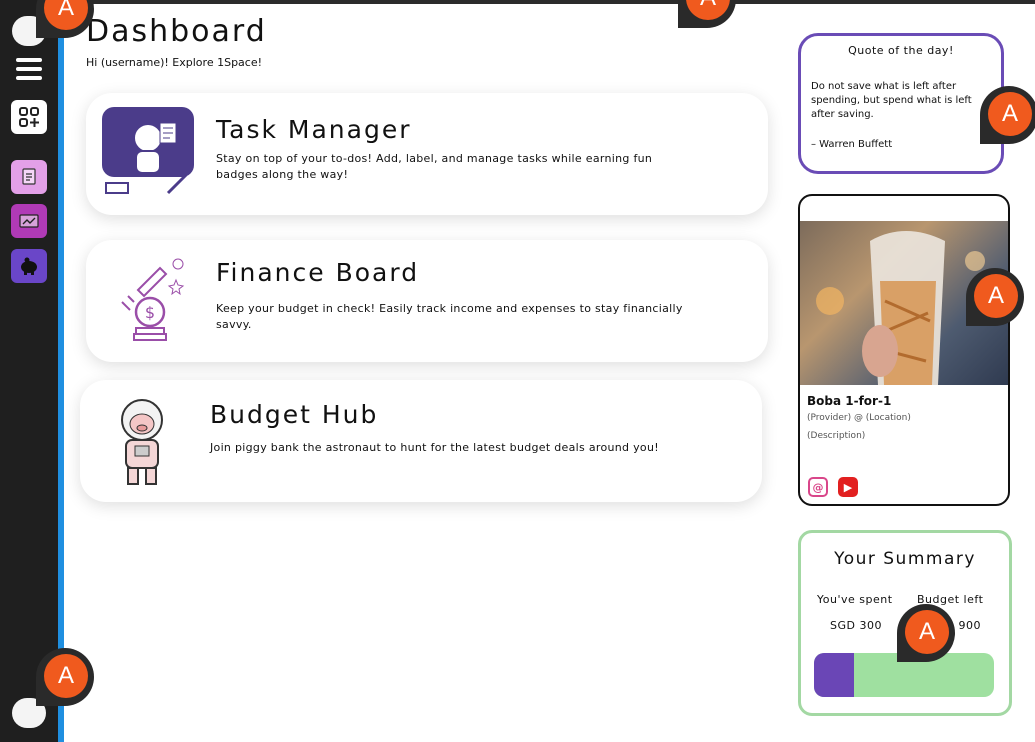 Image resolution: width=1035 pixels, height=742 pixels. What do you see at coordinates (294, 414) in the screenshot?
I see `card-title: Budget Hub` at bounding box center [294, 414].